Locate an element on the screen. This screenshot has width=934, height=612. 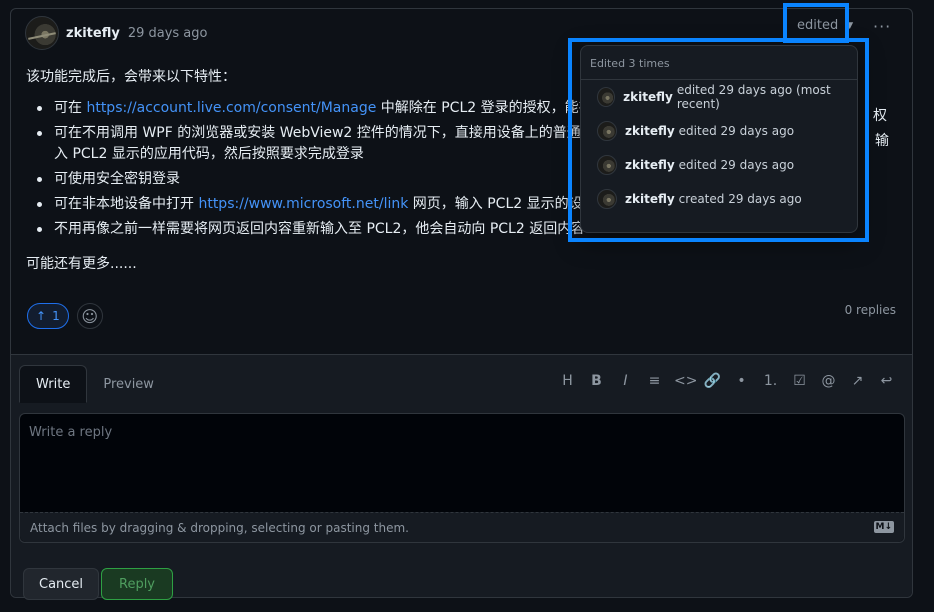
tab-preview: Preview is located at coordinates (128, 384).